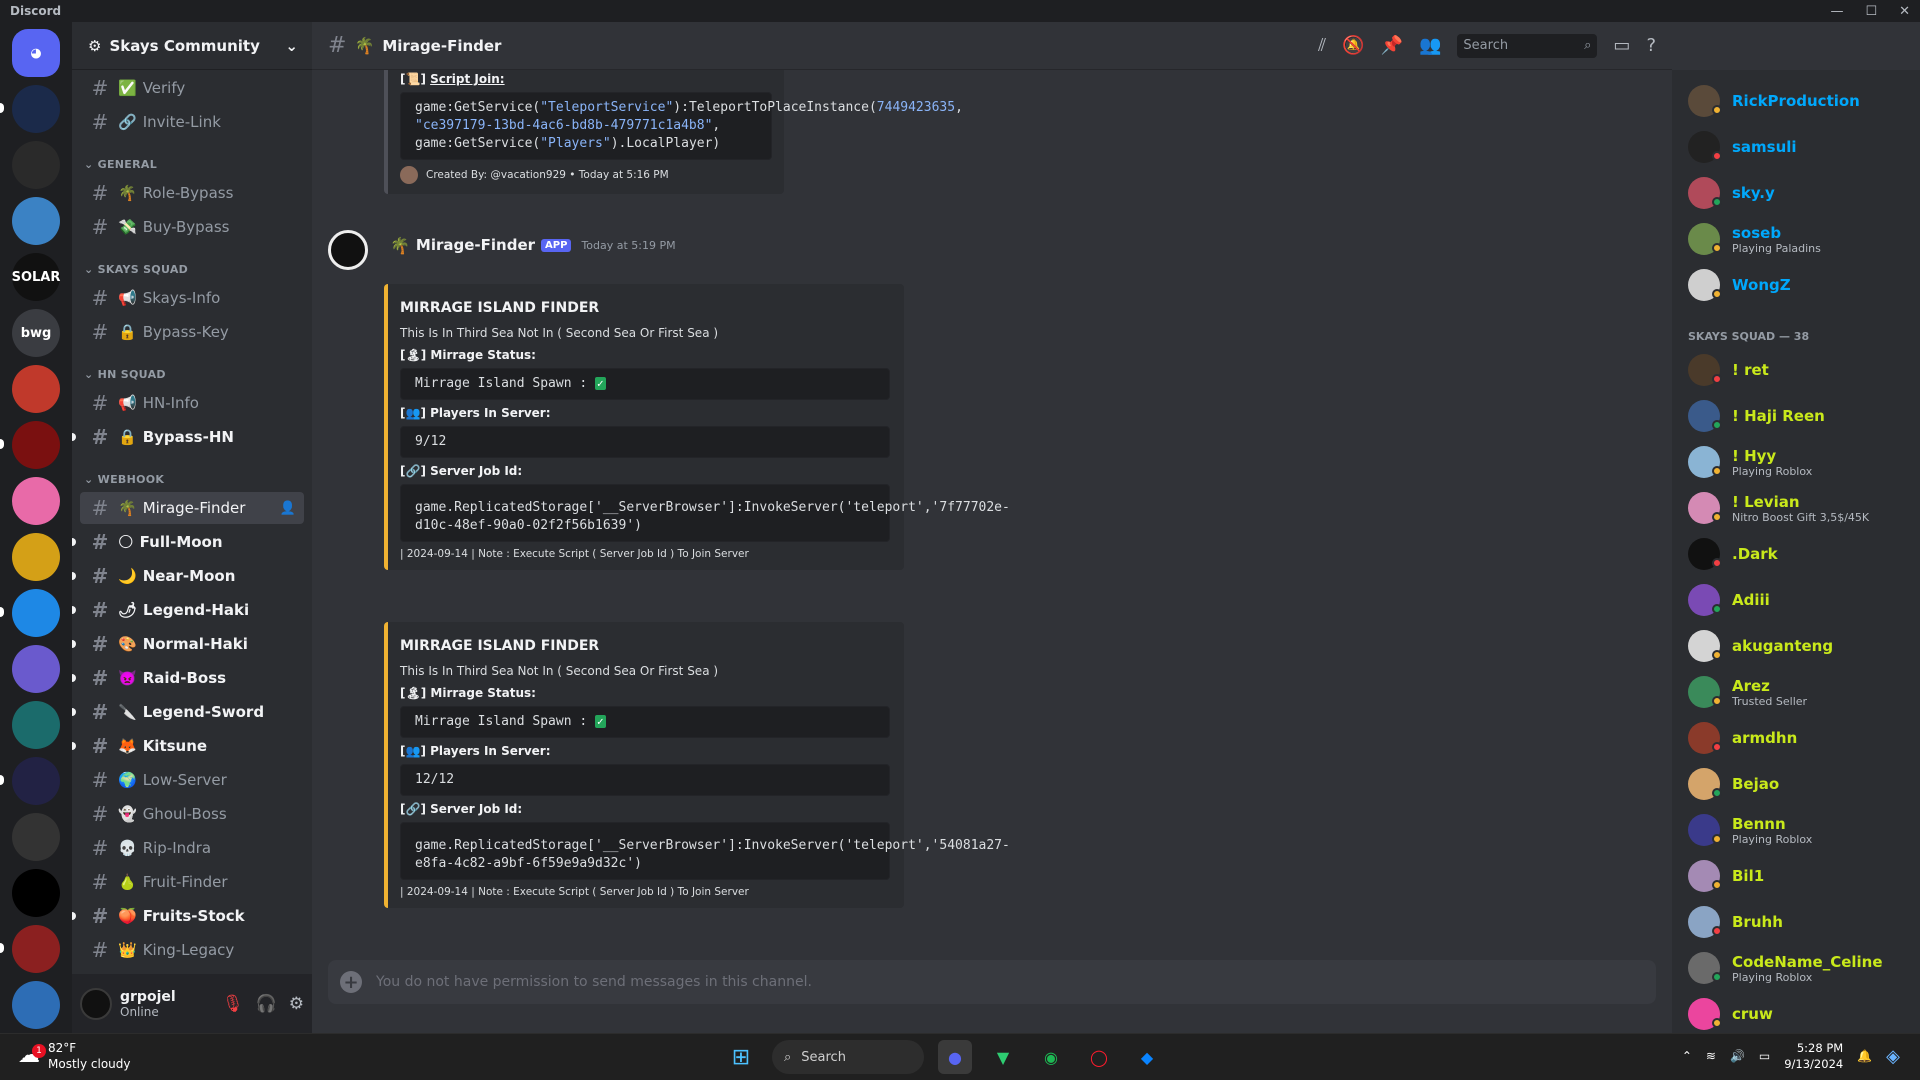 The image size is (1920, 1080). Describe the element at coordinates (192, 88) in the screenshot. I see `channel-verify: # ✅ Verify` at that location.